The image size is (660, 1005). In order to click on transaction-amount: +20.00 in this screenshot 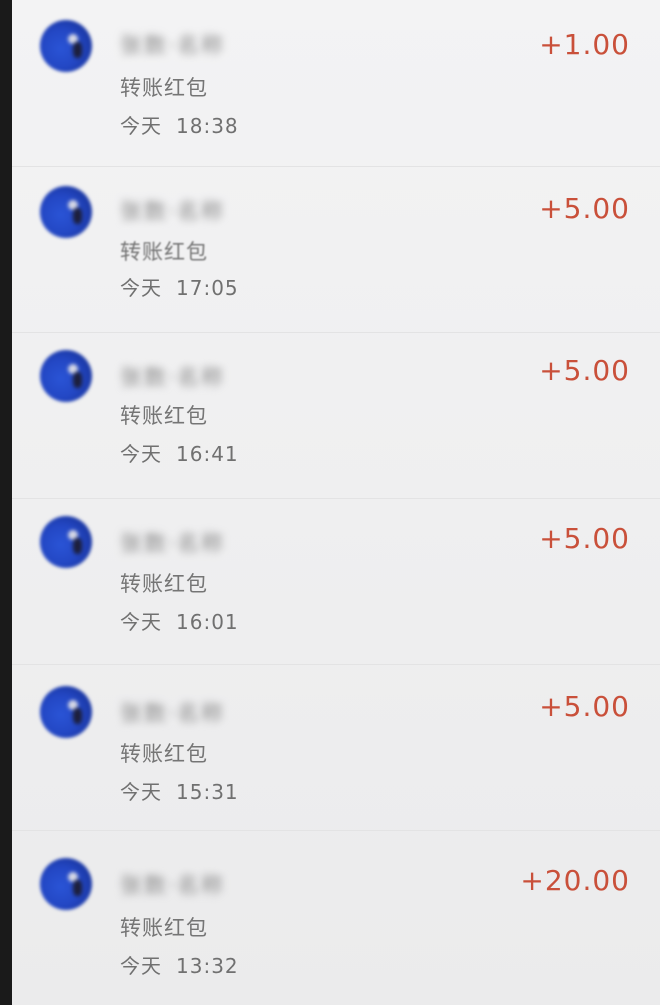, I will do `click(575, 880)`.